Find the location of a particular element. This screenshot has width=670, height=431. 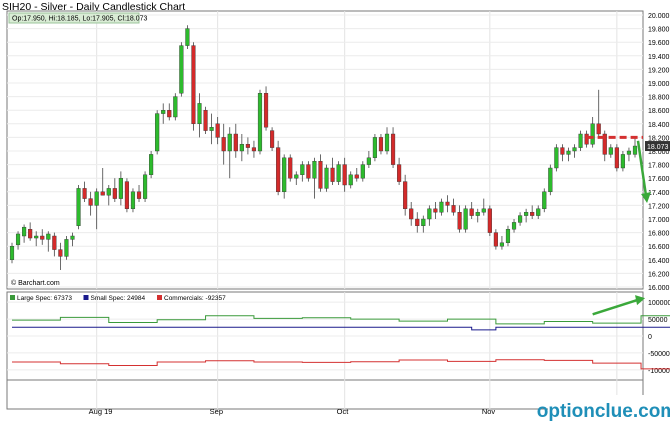

legend-label: Large Spec: 67373 is located at coordinates (44, 298).